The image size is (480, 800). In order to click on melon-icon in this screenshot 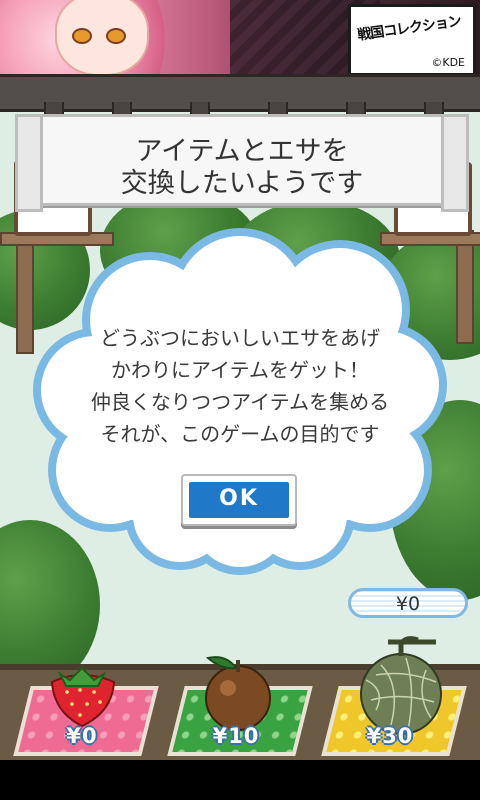, I will do `click(401, 683)`.